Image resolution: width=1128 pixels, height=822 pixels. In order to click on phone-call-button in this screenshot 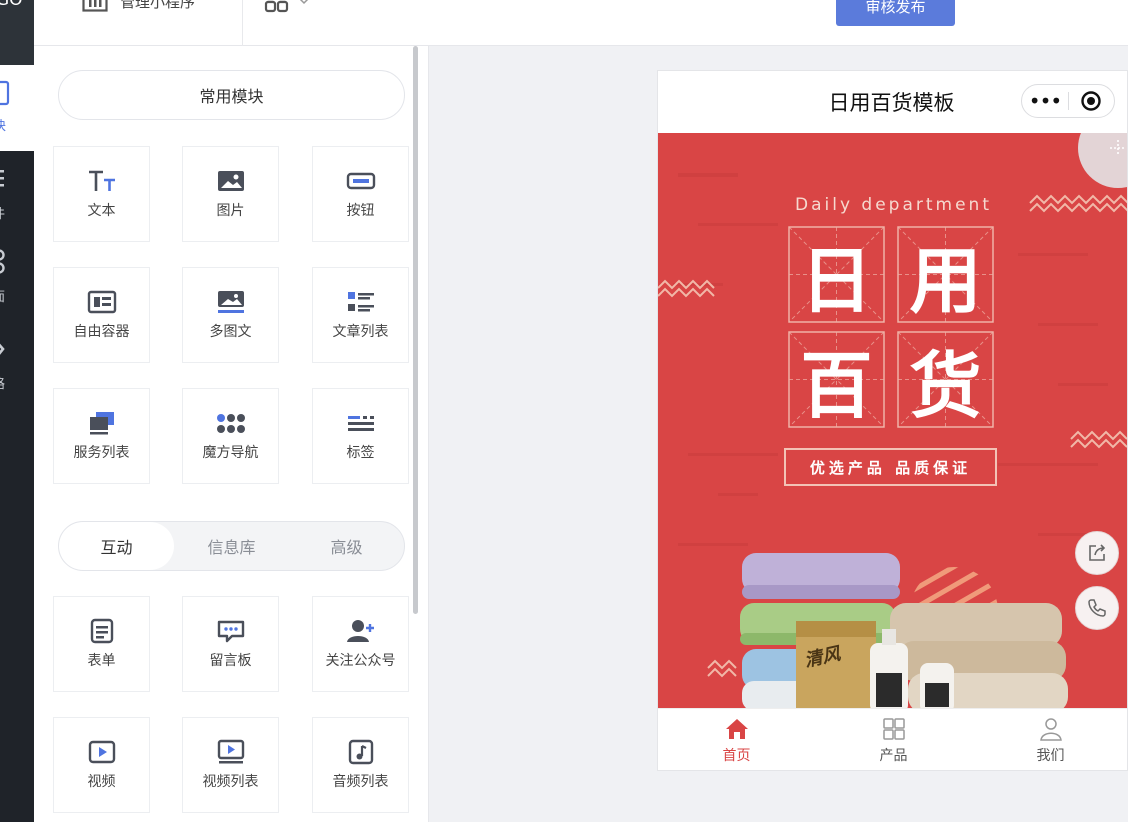, I will do `click(1097, 608)`.